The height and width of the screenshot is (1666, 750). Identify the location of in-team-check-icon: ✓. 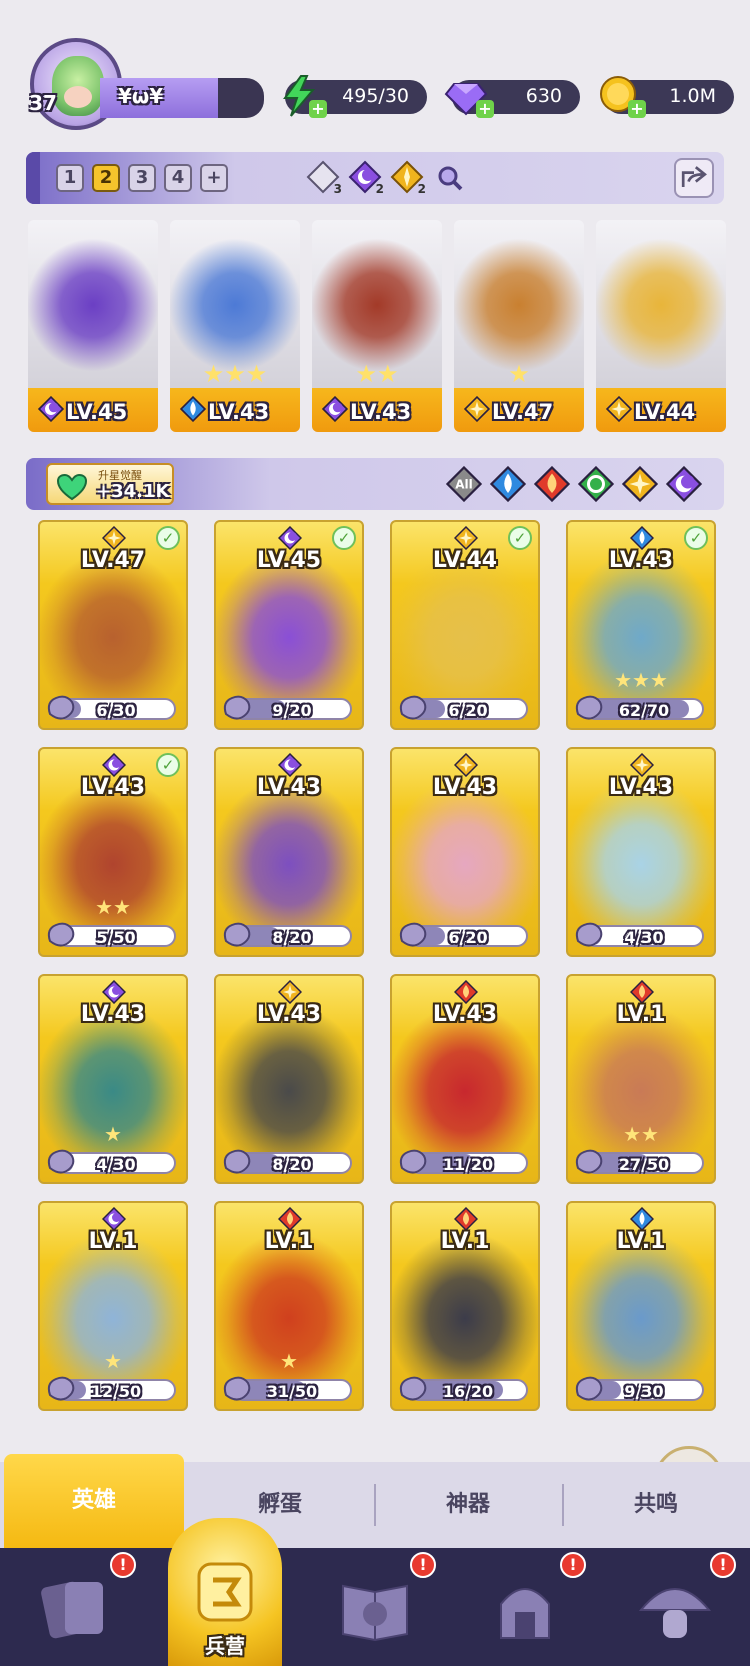
(168, 538).